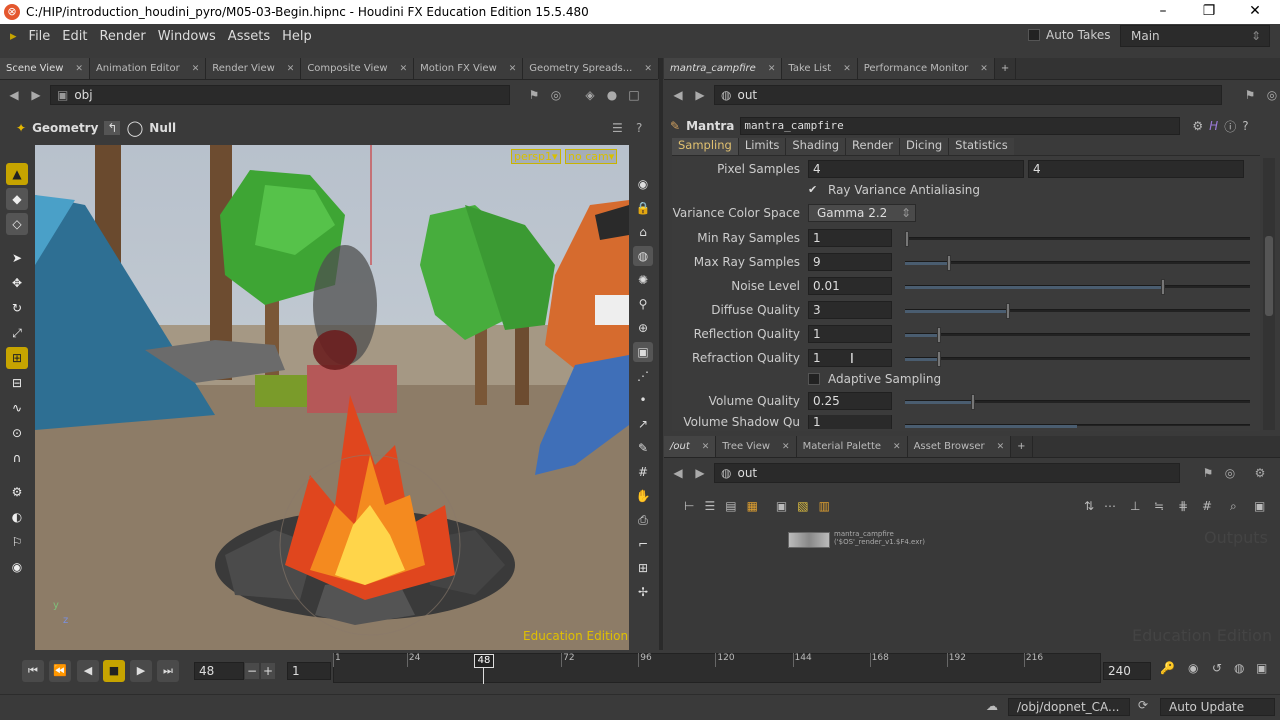 Image resolution: width=1280 pixels, height=720 pixels. I want to click on min-ray-slider, so click(1077, 239).